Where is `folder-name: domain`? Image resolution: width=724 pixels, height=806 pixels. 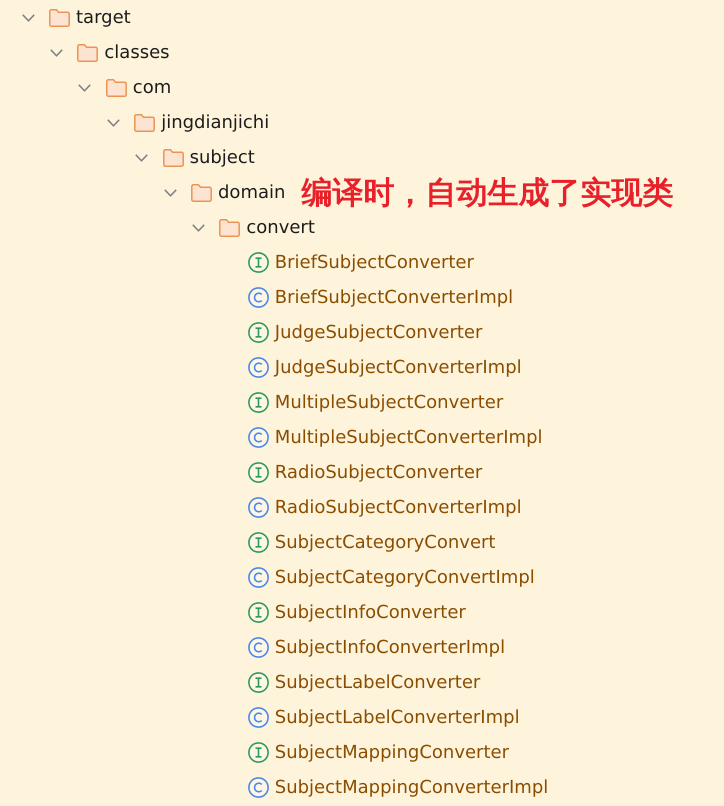
folder-name: domain is located at coordinates (252, 193).